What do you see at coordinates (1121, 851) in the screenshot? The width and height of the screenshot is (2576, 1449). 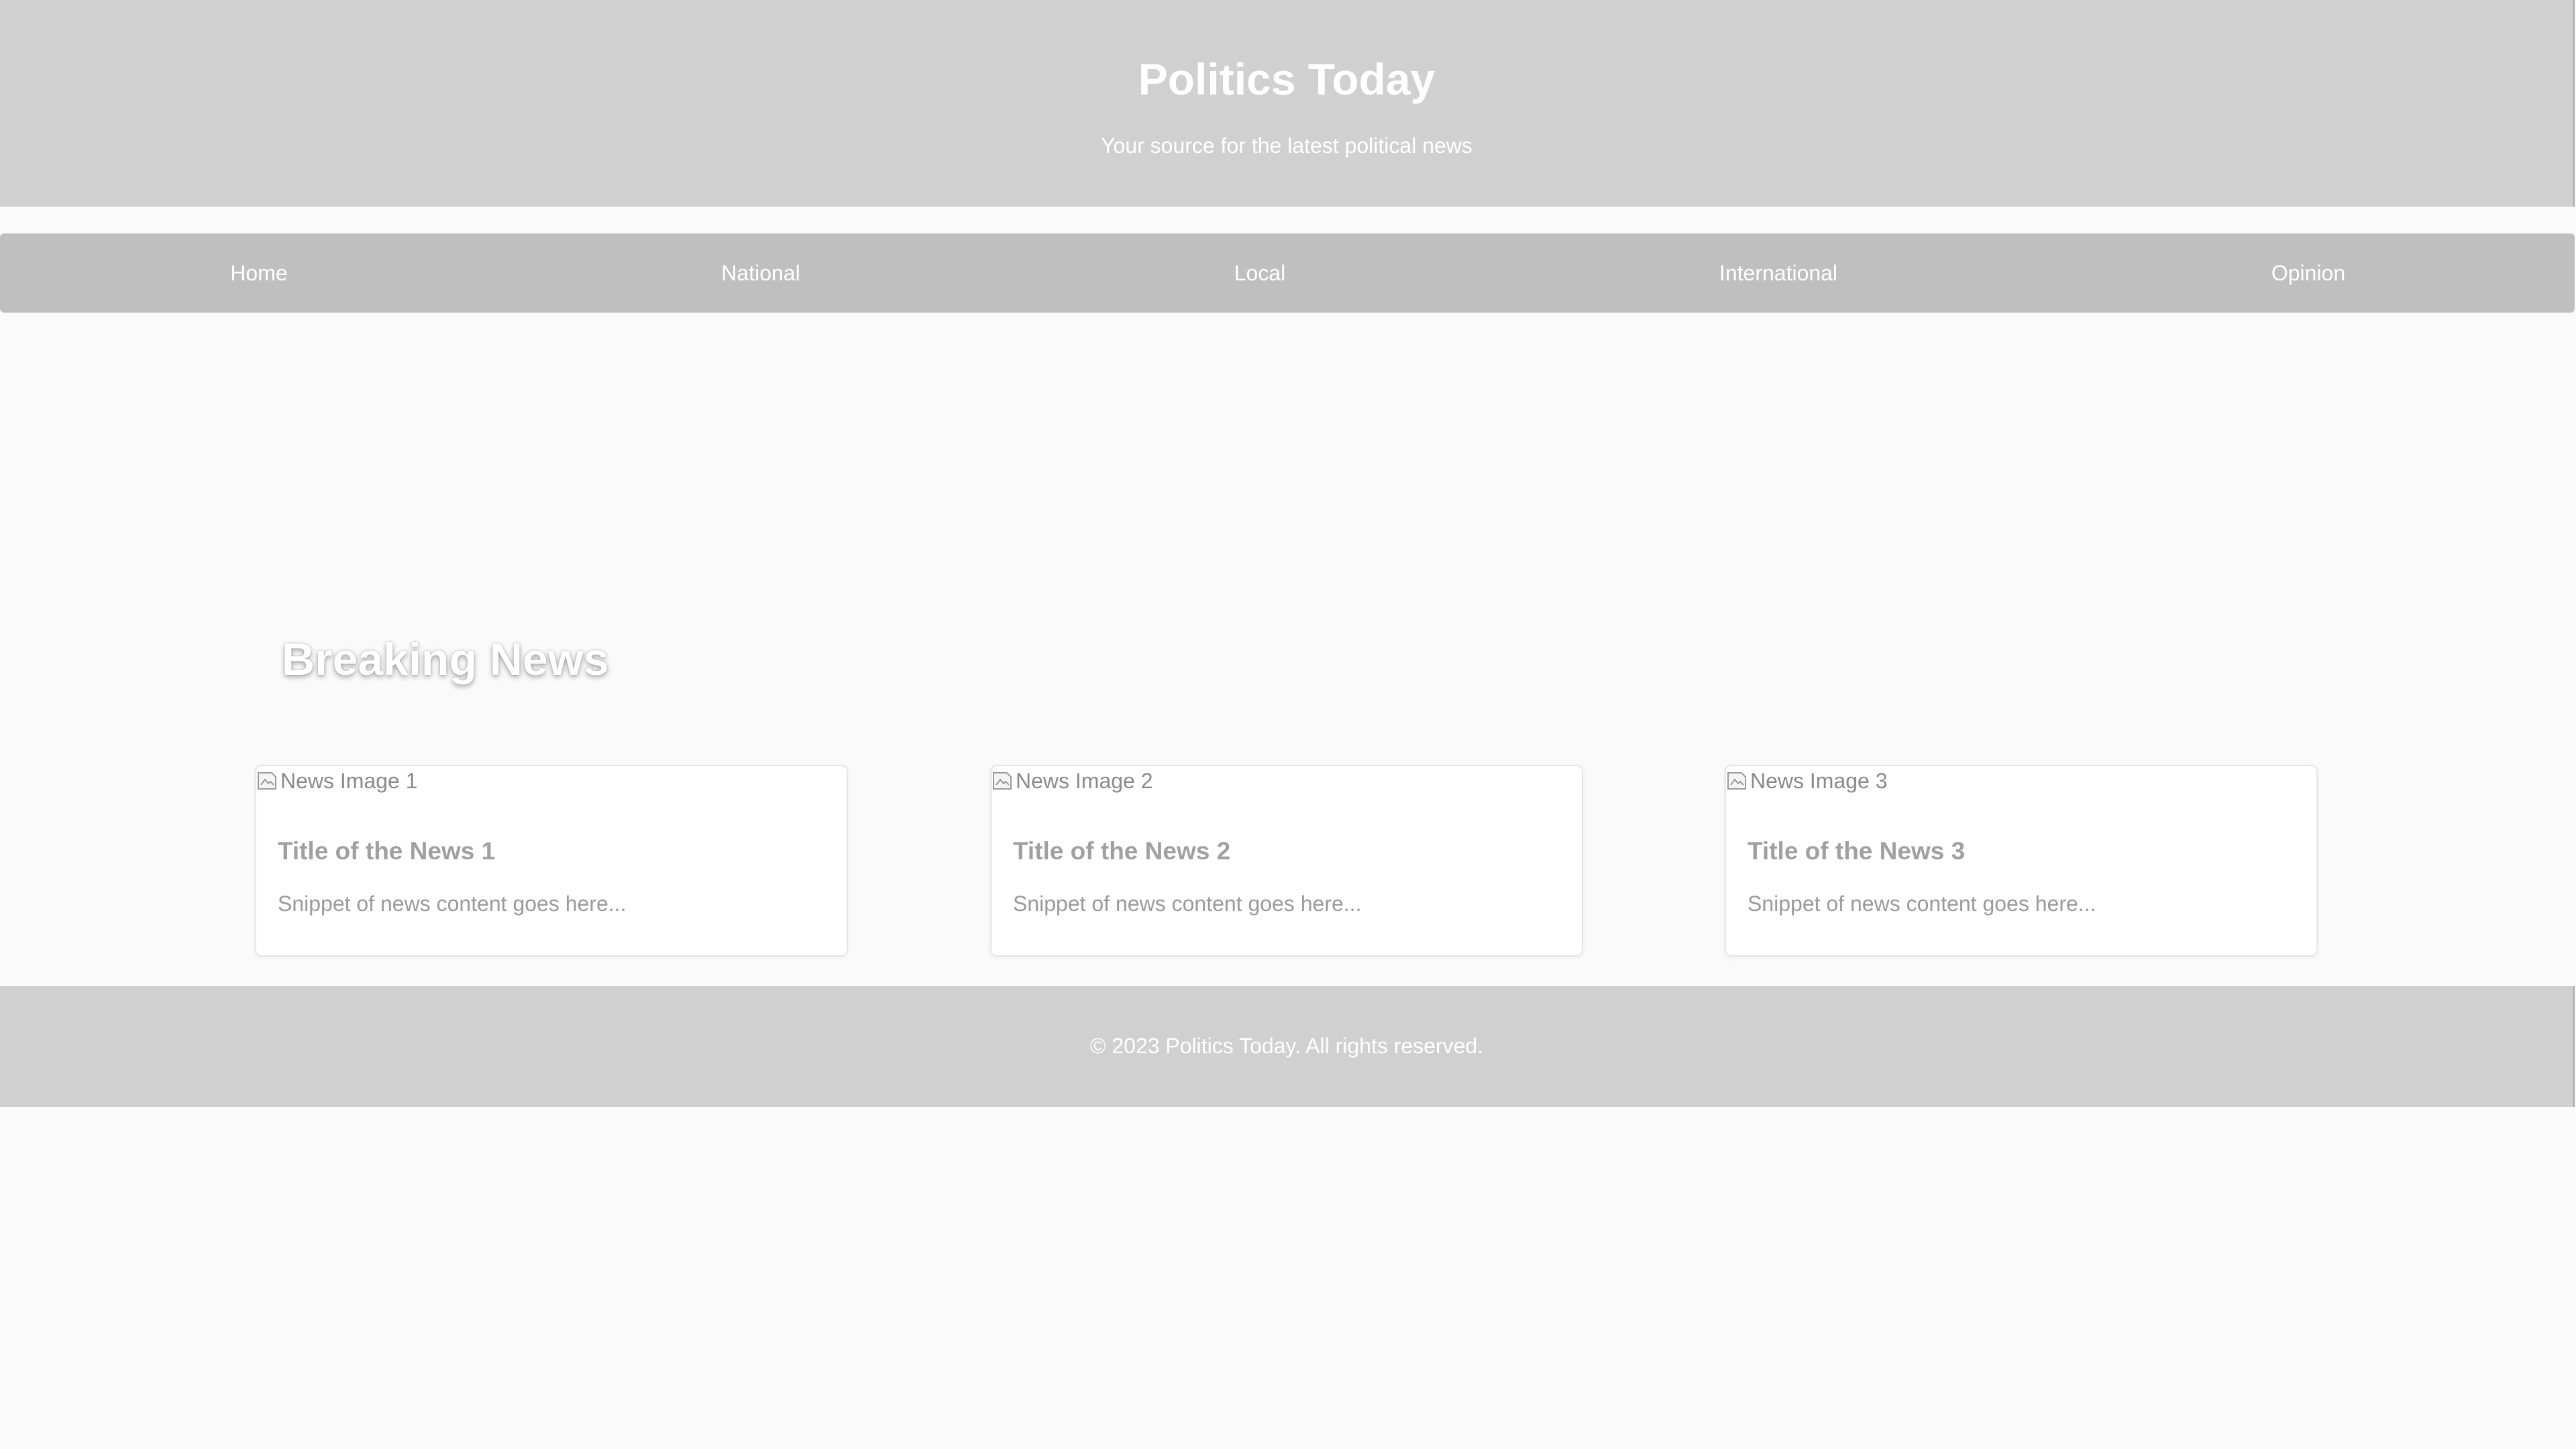 I see `news-title: Title of the News 2` at bounding box center [1121, 851].